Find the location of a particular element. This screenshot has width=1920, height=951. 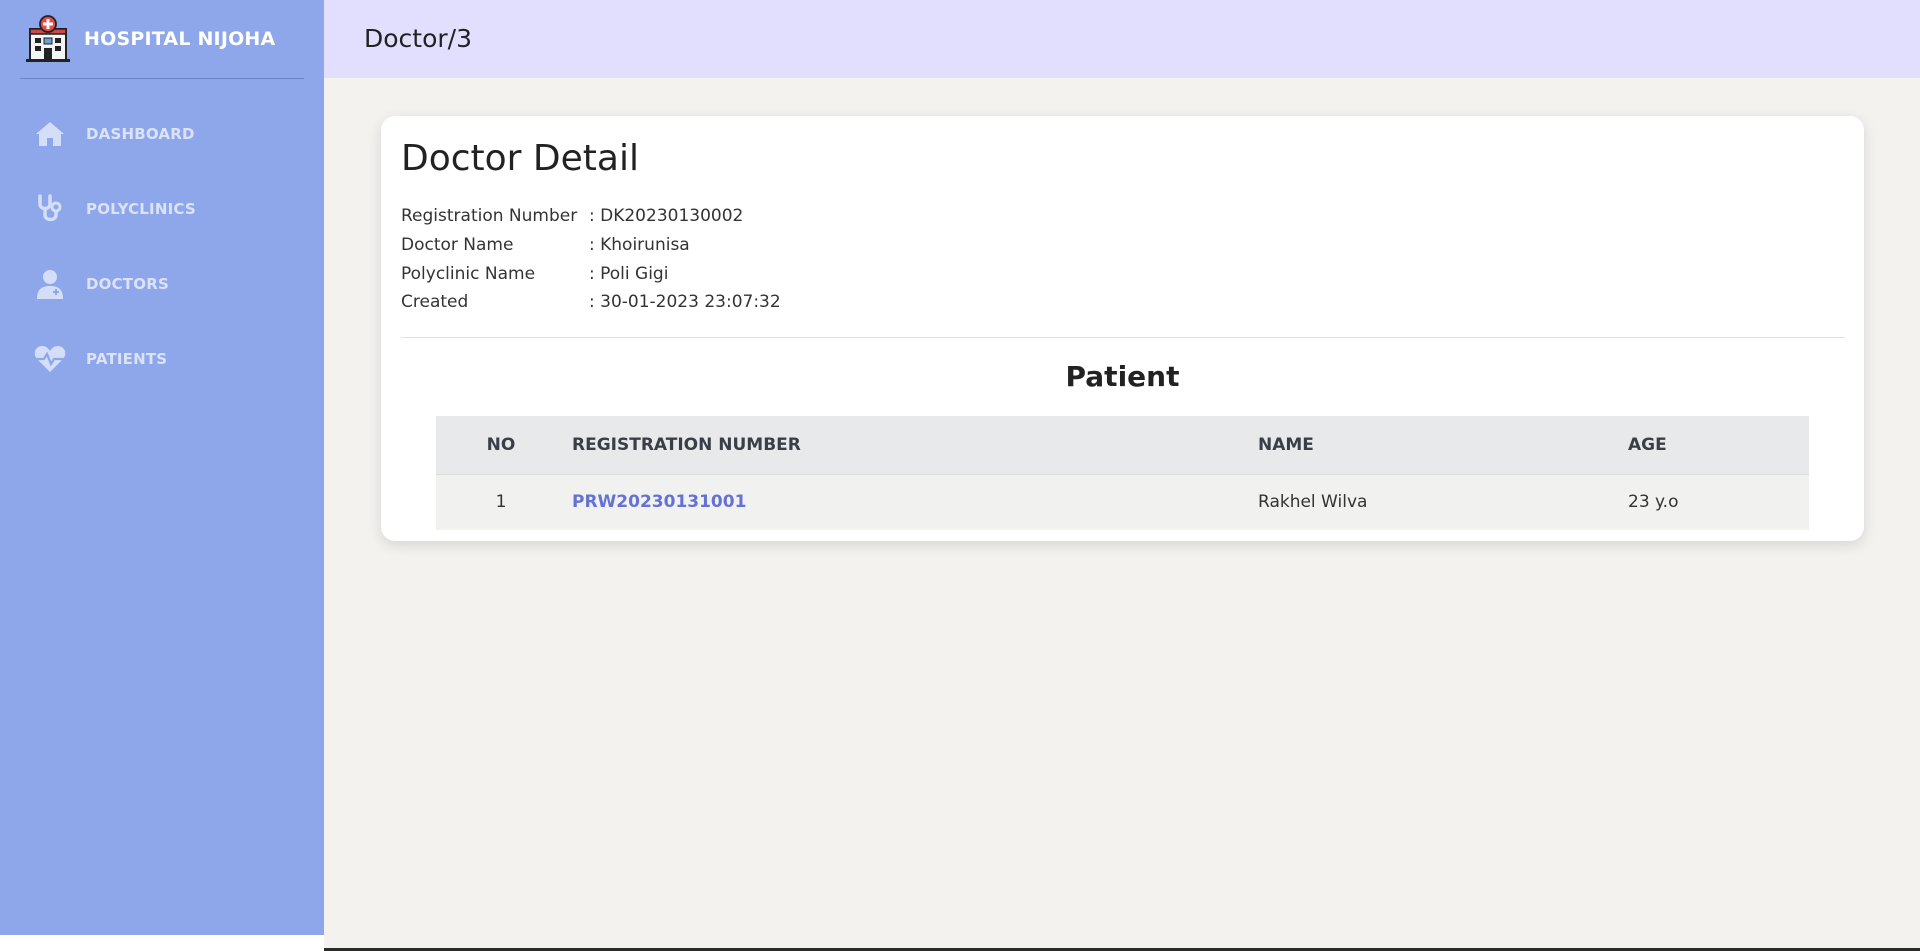

cell-name: Rakhel Wilva is located at coordinates (1437, 501).